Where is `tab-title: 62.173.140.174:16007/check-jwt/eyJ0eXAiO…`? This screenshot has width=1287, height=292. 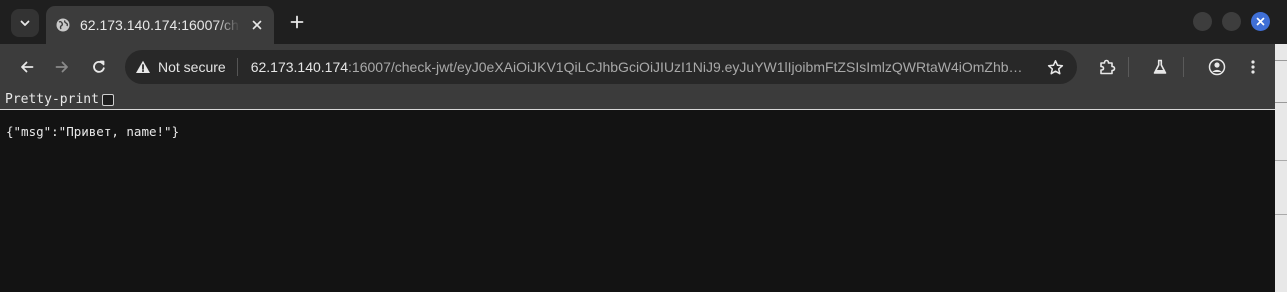 tab-title: 62.173.140.174:16007/check-jwt/eyJ0eXAiO… is located at coordinates (160, 25).